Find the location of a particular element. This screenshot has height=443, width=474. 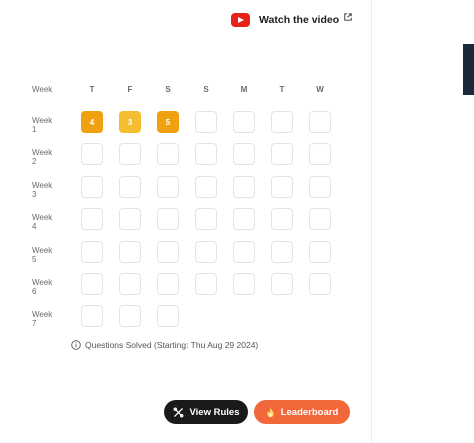

watch-video-link: Watch the video is located at coordinates (291, 20).